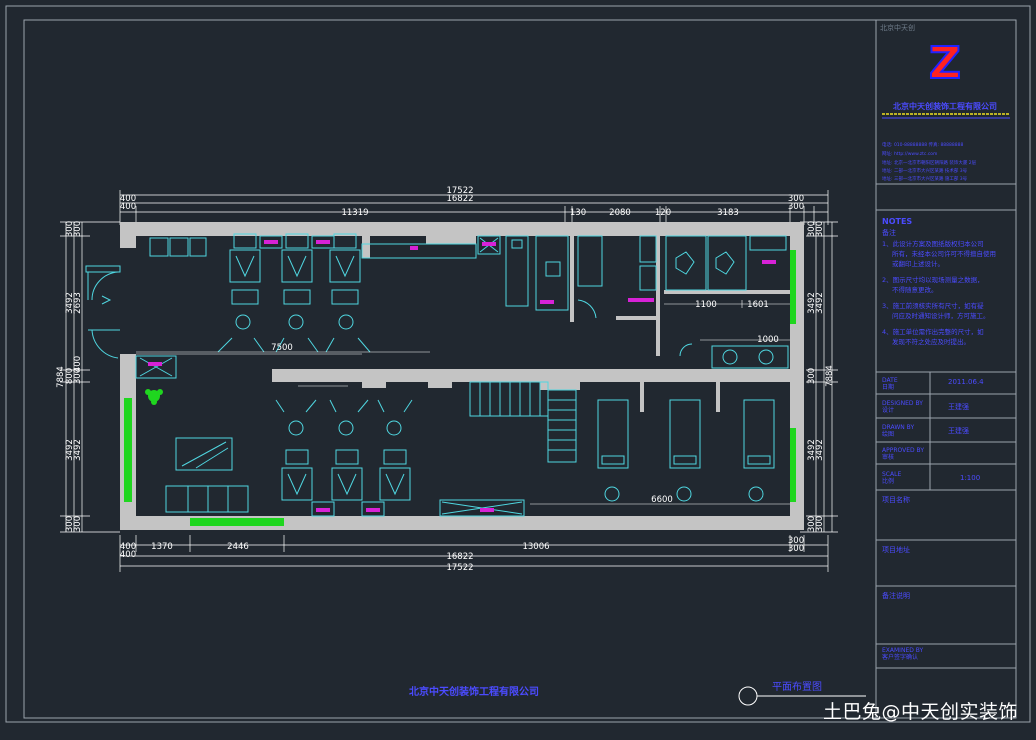 The height and width of the screenshot is (740, 1036). What do you see at coordinates (728, 213) in the screenshot?
I see `dim-top-part: 3183` at bounding box center [728, 213].